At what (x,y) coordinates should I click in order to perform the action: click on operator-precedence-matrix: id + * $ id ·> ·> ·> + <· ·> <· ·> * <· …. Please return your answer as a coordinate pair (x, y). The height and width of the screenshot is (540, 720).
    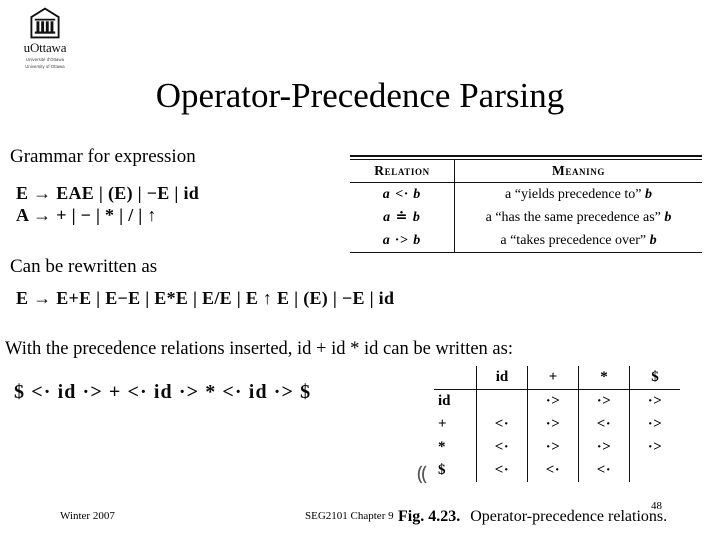
    Looking at the image, I should click on (557, 424).